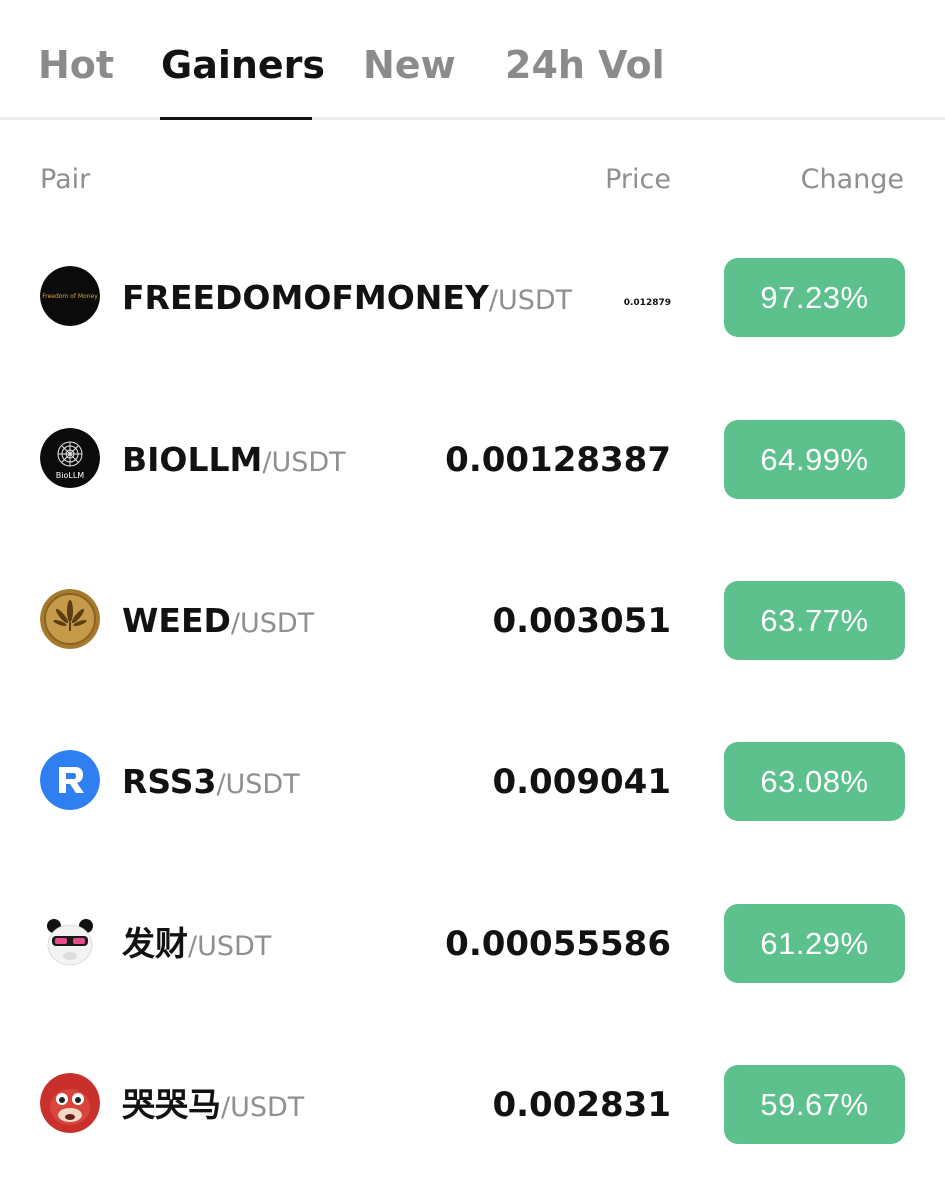  What do you see at coordinates (70, 475) in the screenshot?
I see `logo-text: BioLLM` at bounding box center [70, 475].